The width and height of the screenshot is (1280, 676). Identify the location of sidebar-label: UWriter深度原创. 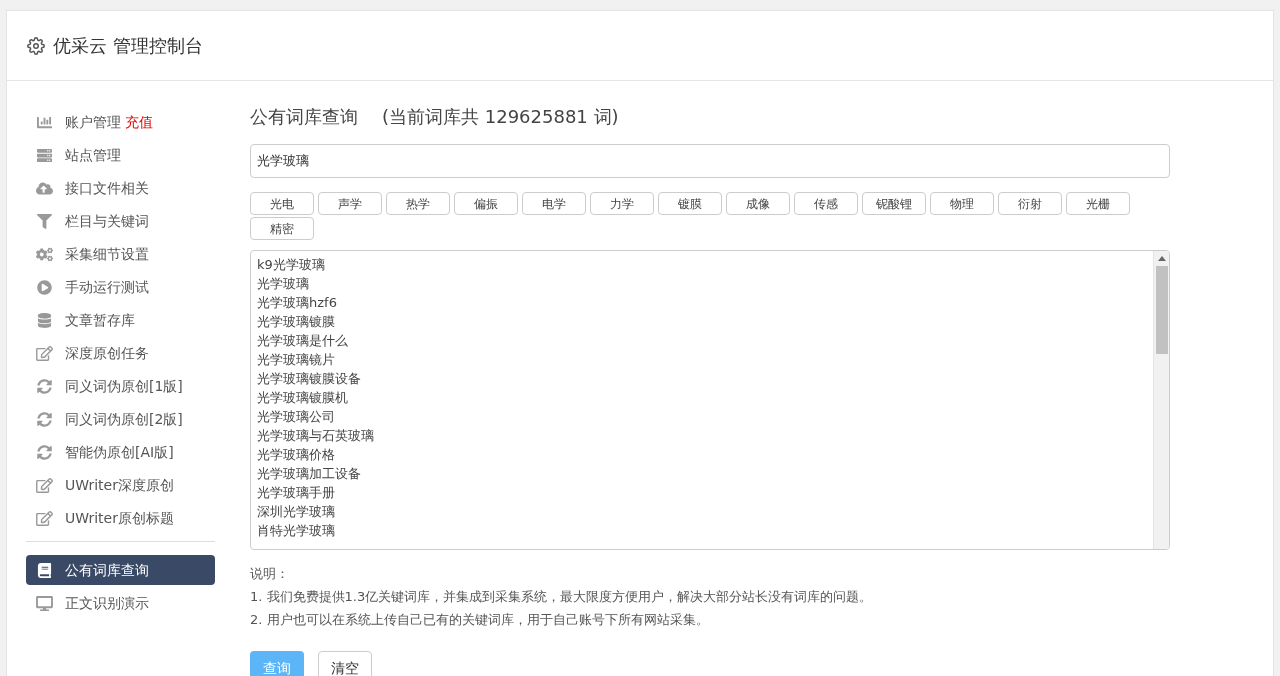
(119, 485).